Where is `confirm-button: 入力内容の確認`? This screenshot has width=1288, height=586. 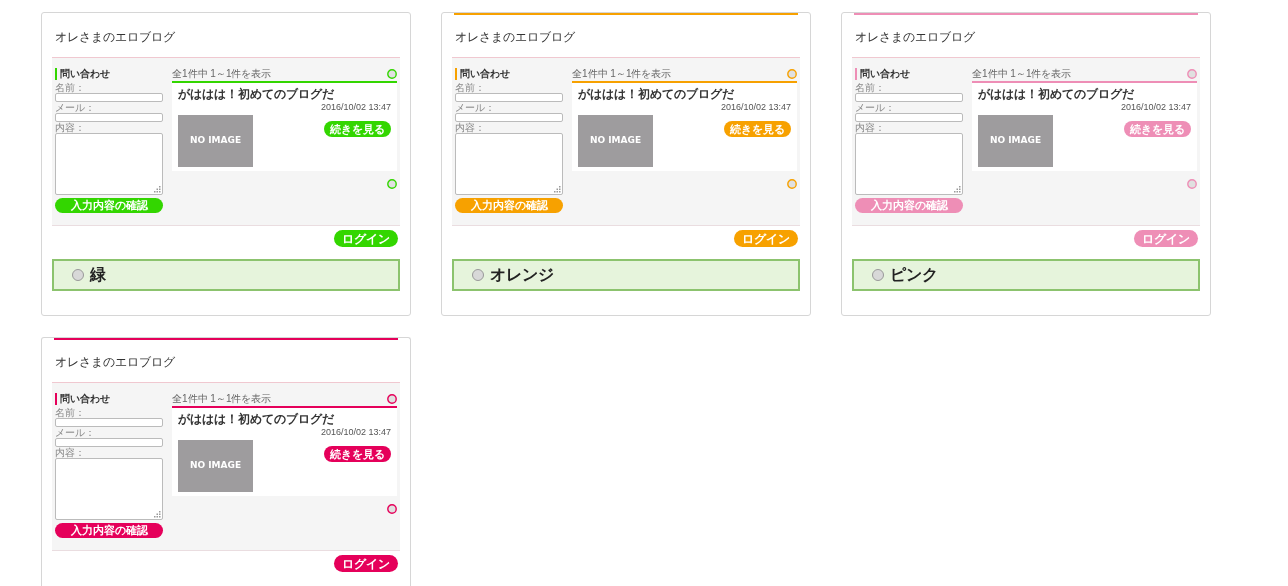
confirm-button: 入力内容の確認 is located at coordinates (109, 530).